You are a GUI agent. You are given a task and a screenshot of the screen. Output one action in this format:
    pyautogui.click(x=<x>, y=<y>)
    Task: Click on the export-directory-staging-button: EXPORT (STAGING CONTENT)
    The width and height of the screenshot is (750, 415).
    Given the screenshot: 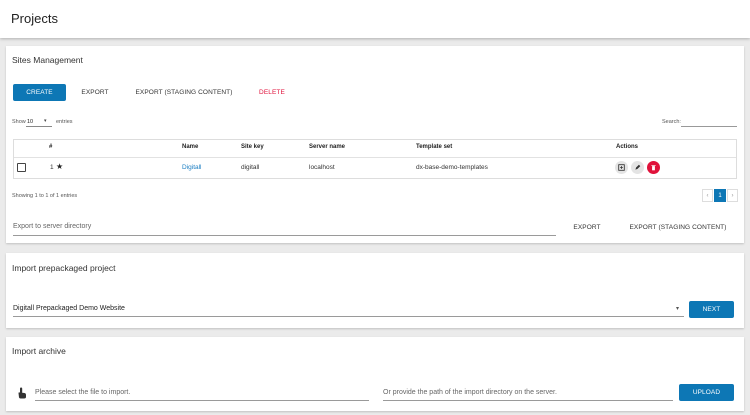 What is the action you would take?
    pyautogui.click(x=678, y=227)
    